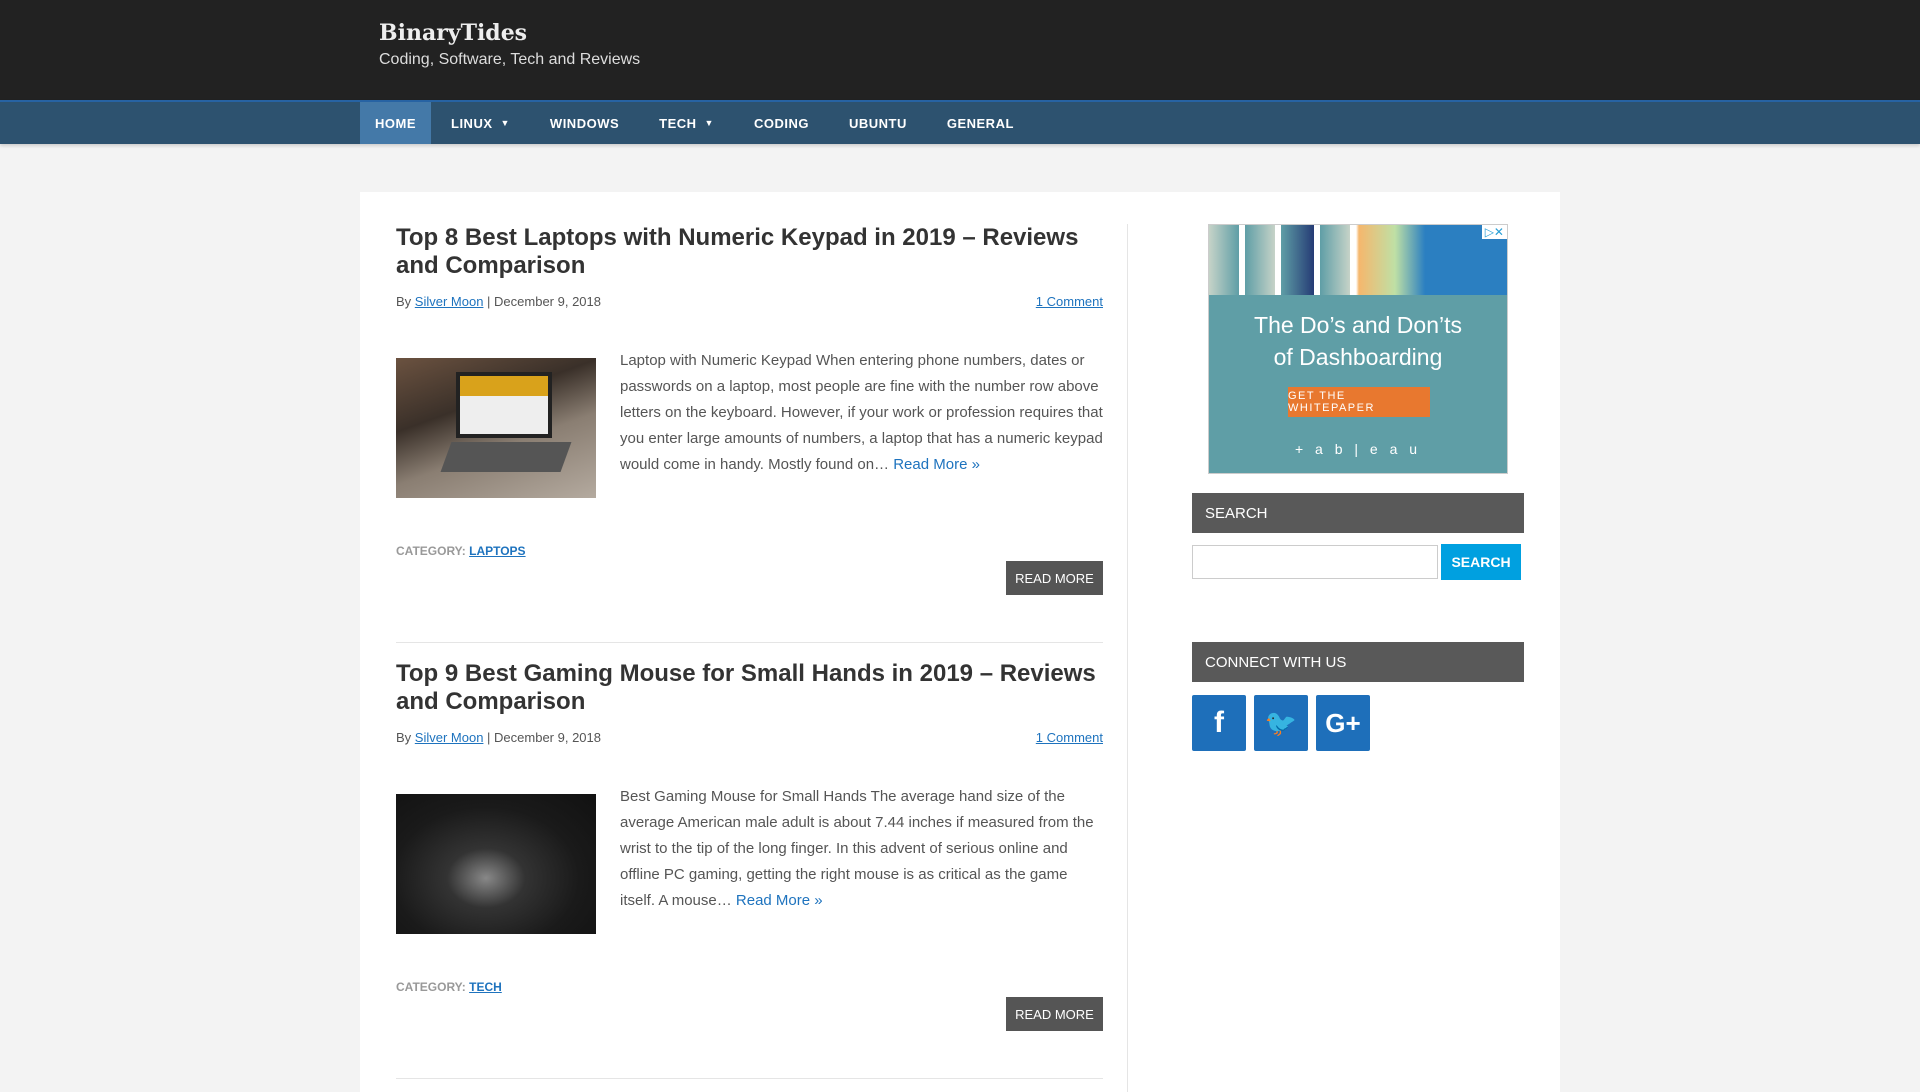  Describe the element at coordinates (497, 551) in the screenshot. I see `category-link: LAPTOPS` at that location.